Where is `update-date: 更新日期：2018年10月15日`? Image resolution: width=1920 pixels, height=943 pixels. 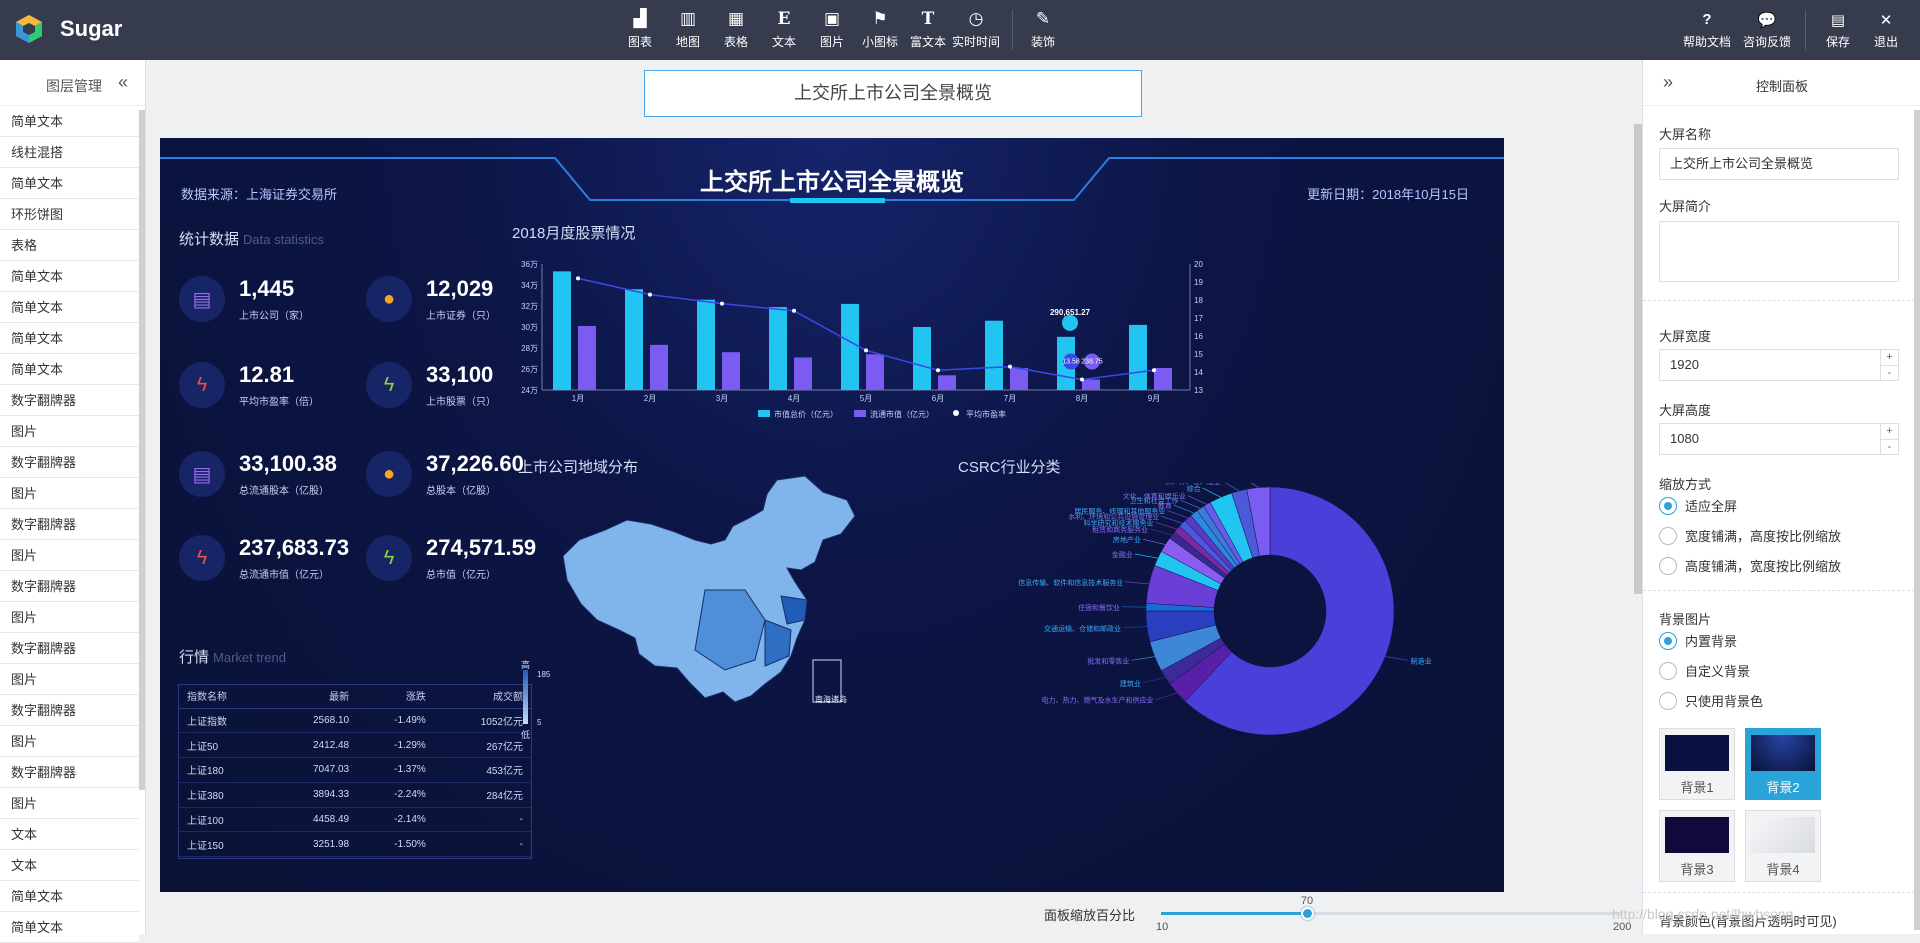
update-date: 更新日期：2018年10月15日 is located at coordinates (1388, 193).